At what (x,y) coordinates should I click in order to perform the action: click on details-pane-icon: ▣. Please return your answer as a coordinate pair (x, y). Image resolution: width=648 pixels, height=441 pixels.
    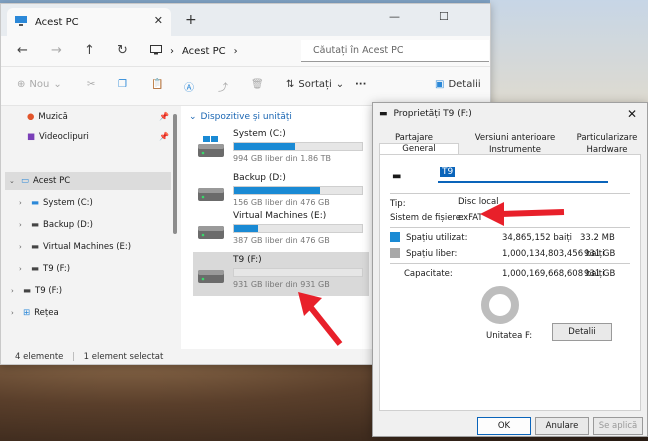
    Looking at the image, I should click on (440, 84).